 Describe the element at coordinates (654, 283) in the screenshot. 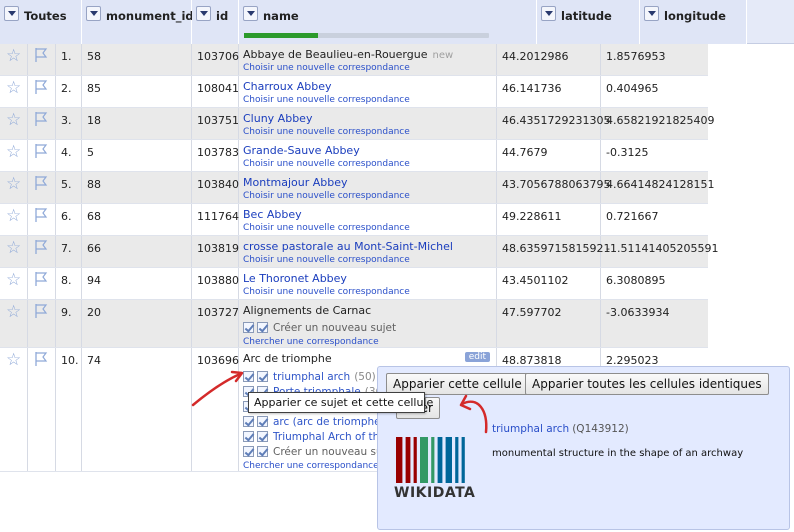

I see `cell-longitude: 6.3080895` at that location.